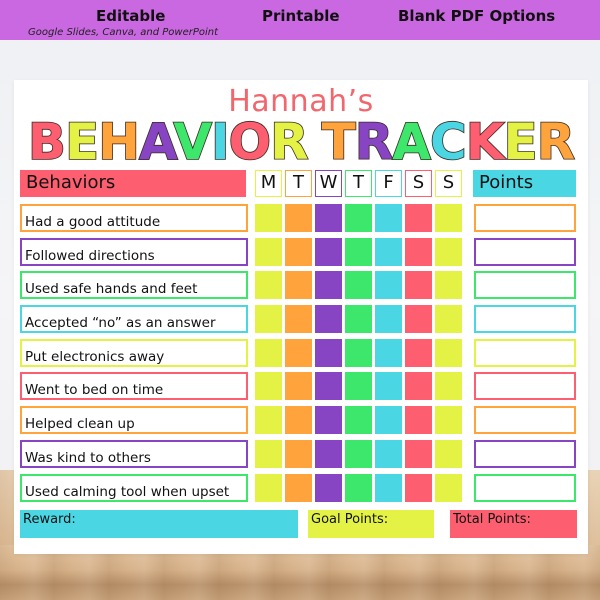  Describe the element at coordinates (134, 386) in the screenshot. I see `behavior-row-label: Went to bed on time` at that location.